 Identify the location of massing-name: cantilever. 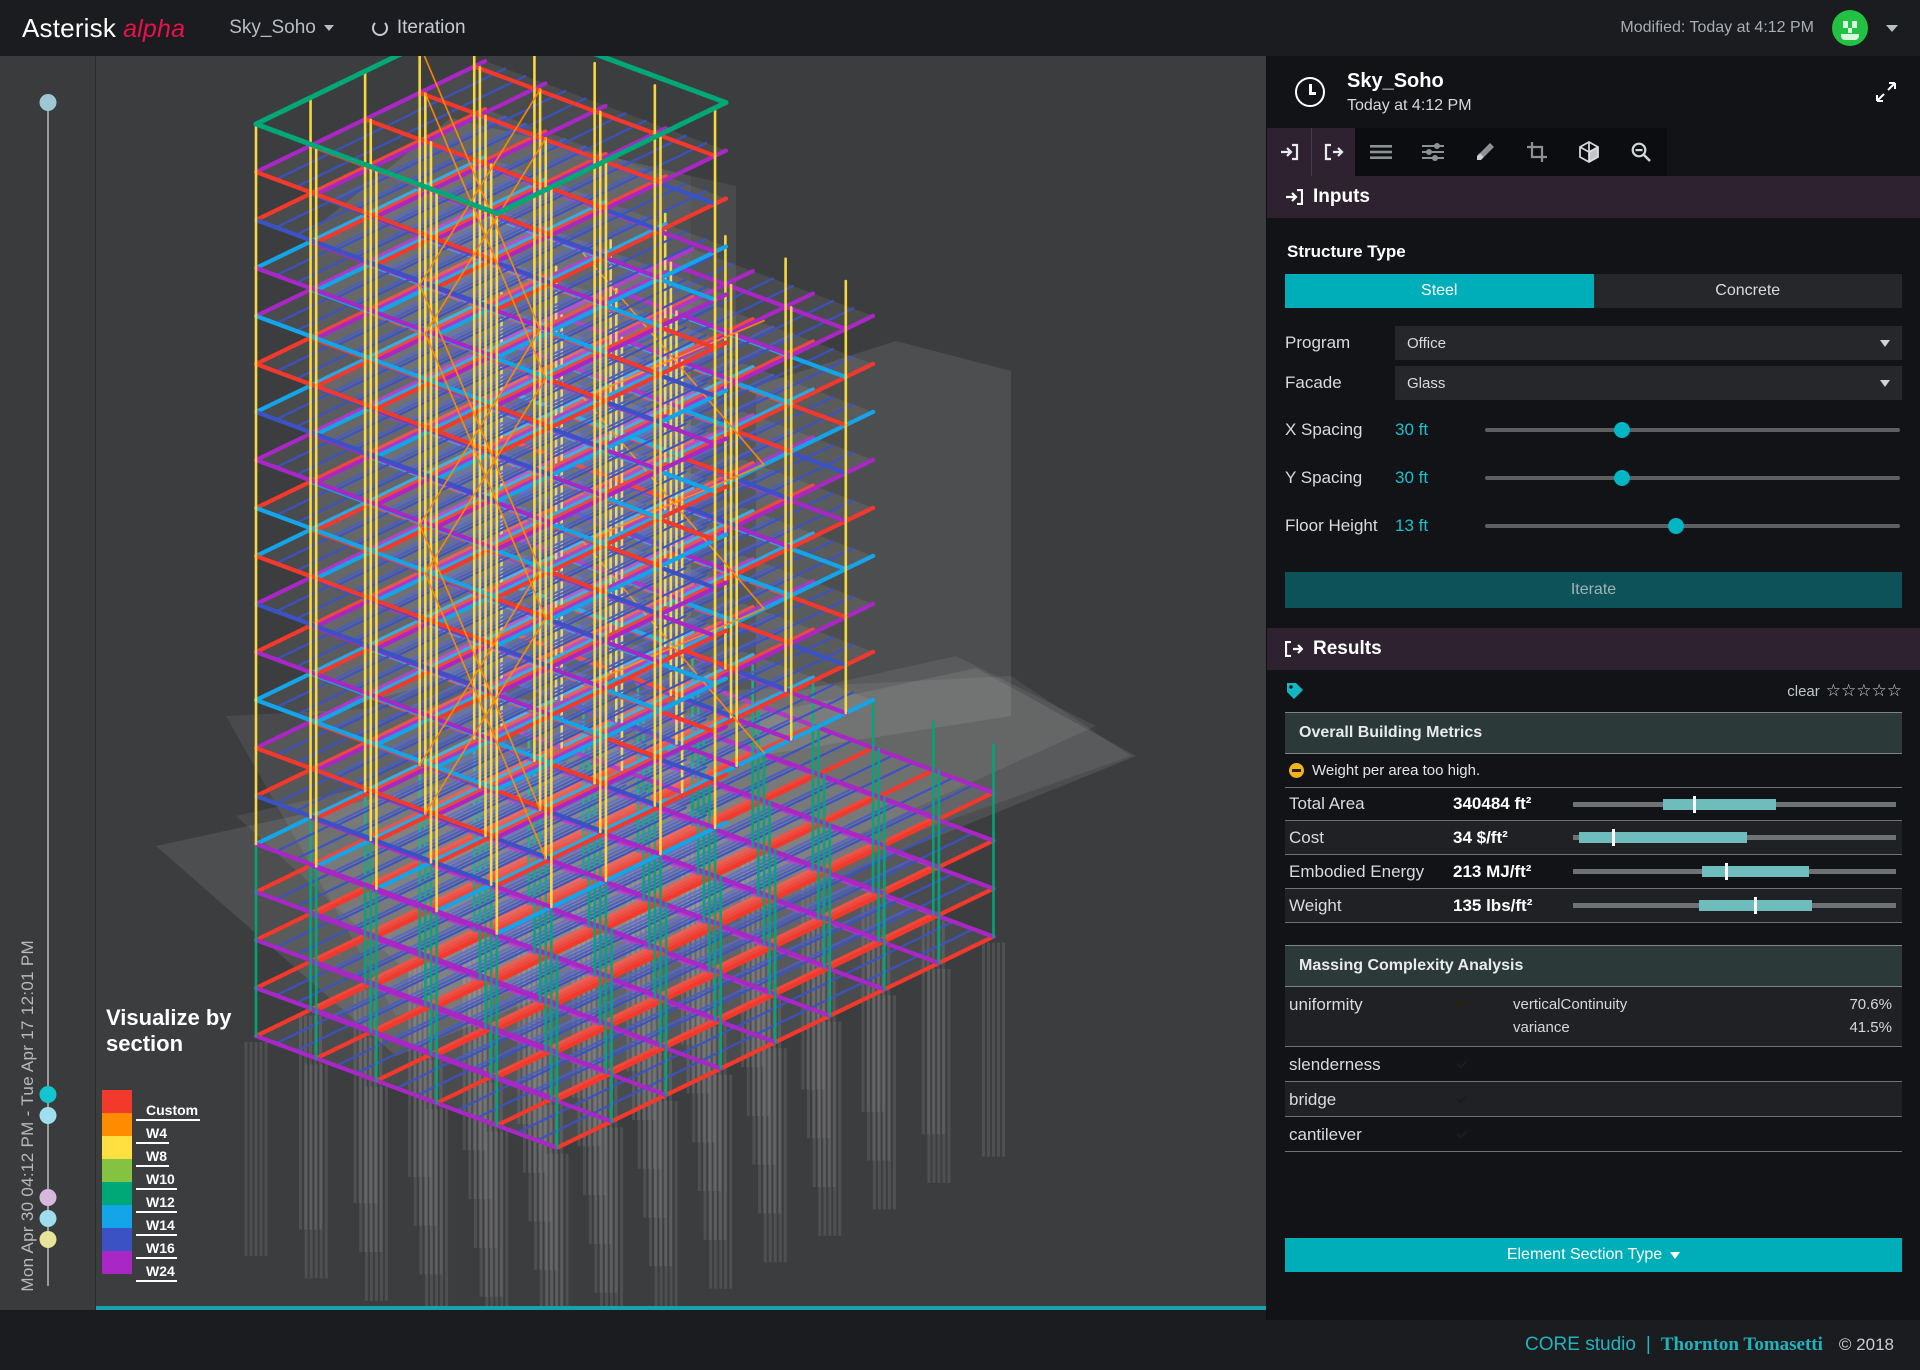
(1325, 1134).